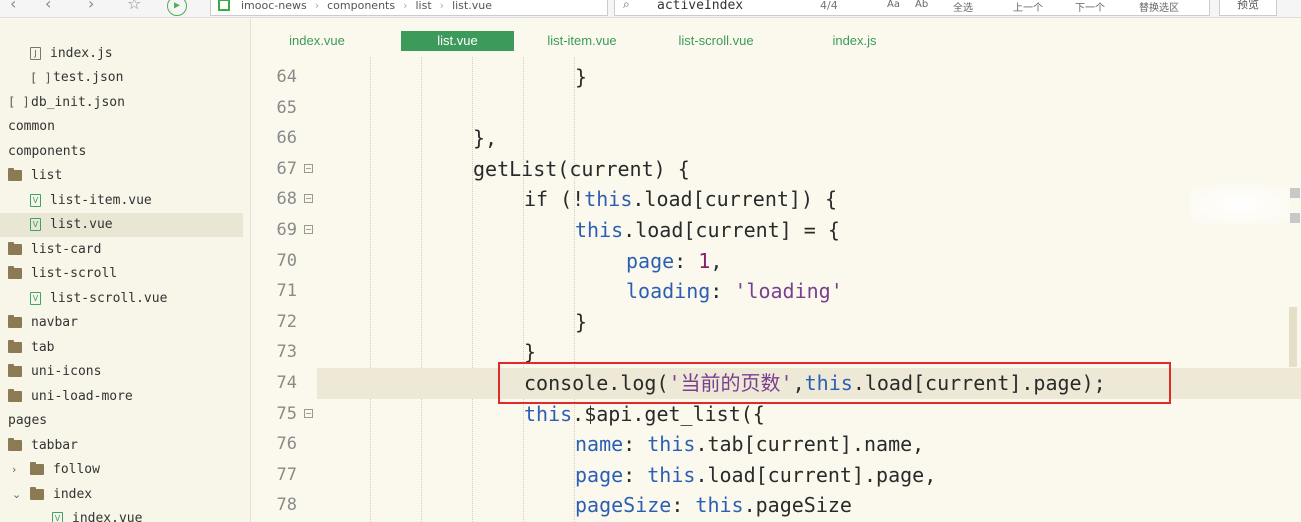  Describe the element at coordinates (91, 6) in the screenshot. I see `forward-icon: ›` at that location.